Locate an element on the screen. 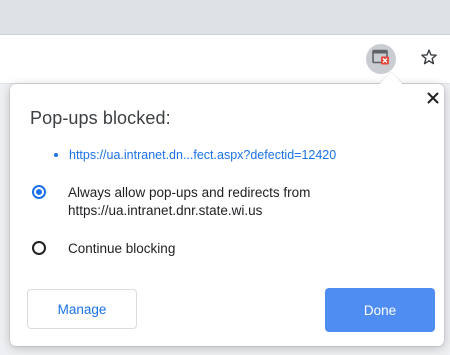 The height and width of the screenshot is (355, 450). popup-blocked-indicator-button is located at coordinates (381, 59).